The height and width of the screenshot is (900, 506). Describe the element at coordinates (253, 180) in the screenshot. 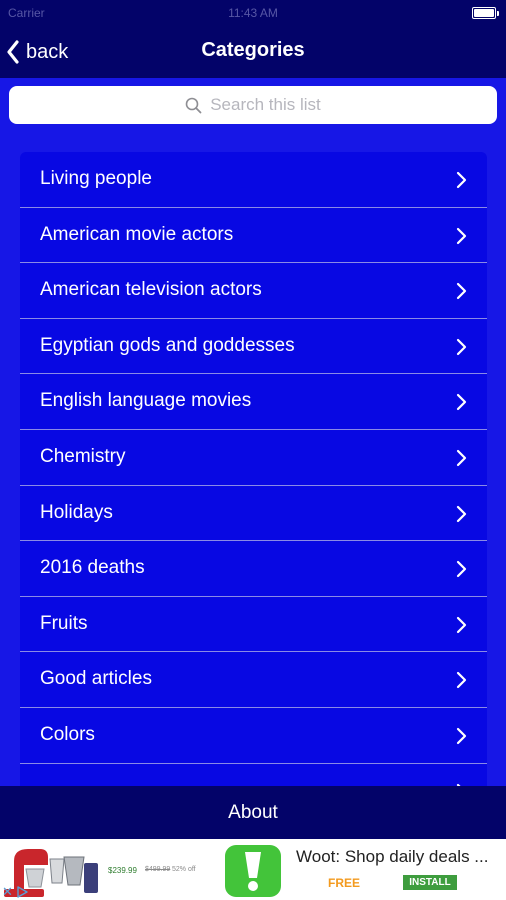

I see `list-item: Living people` at that location.